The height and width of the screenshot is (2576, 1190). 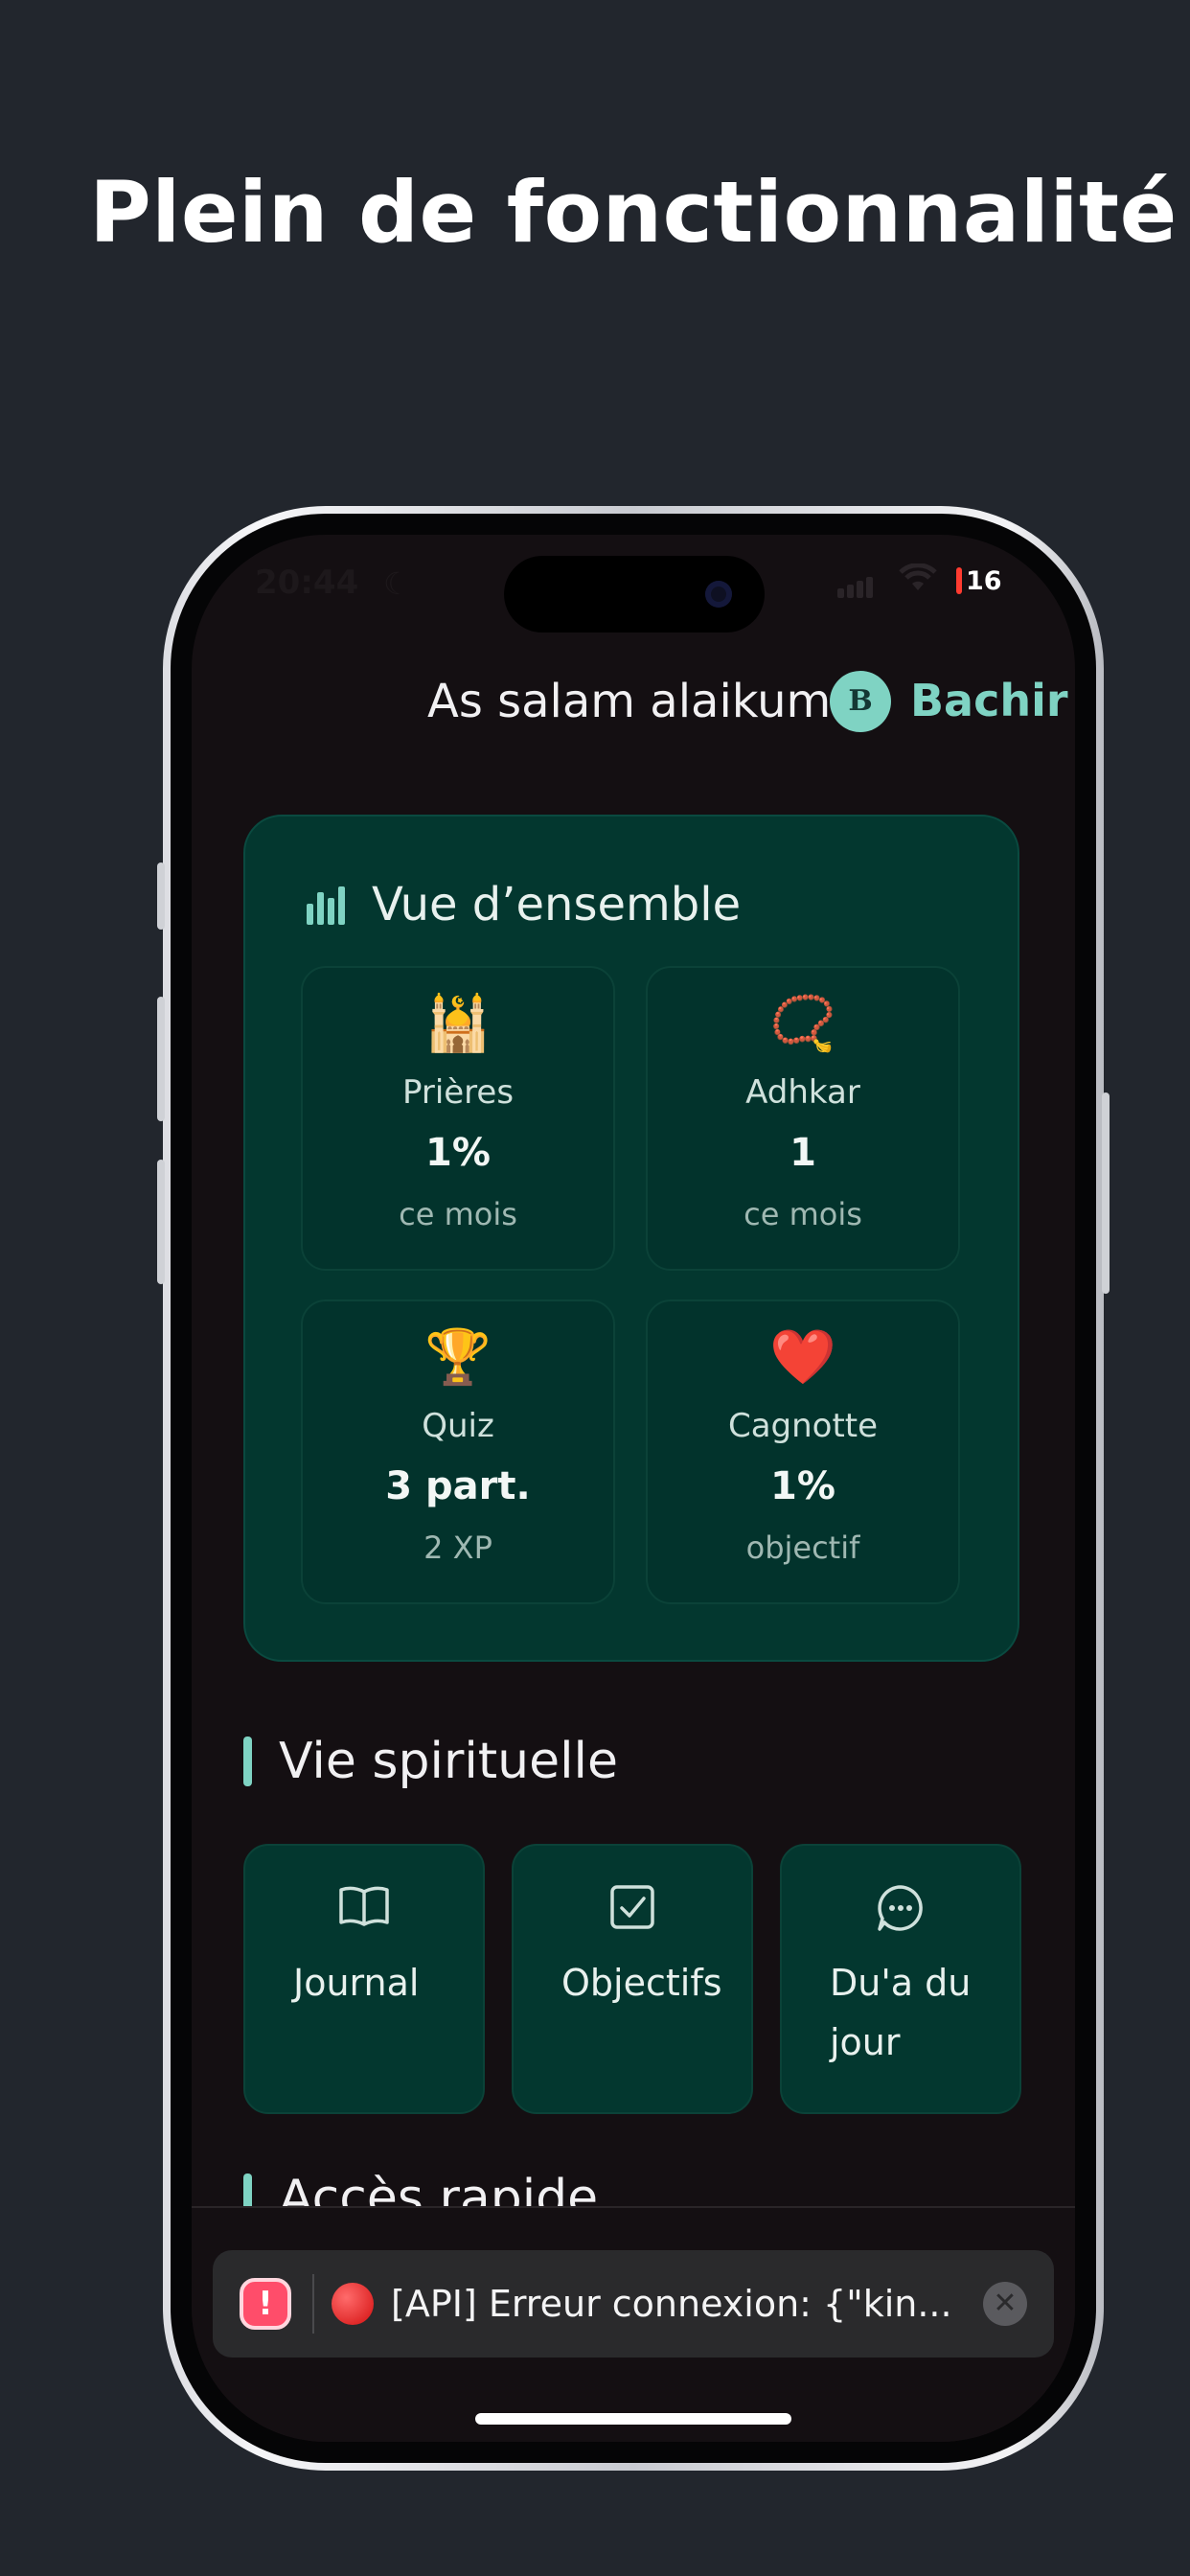 I want to click on toast-divider, so click(x=313, y=2304).